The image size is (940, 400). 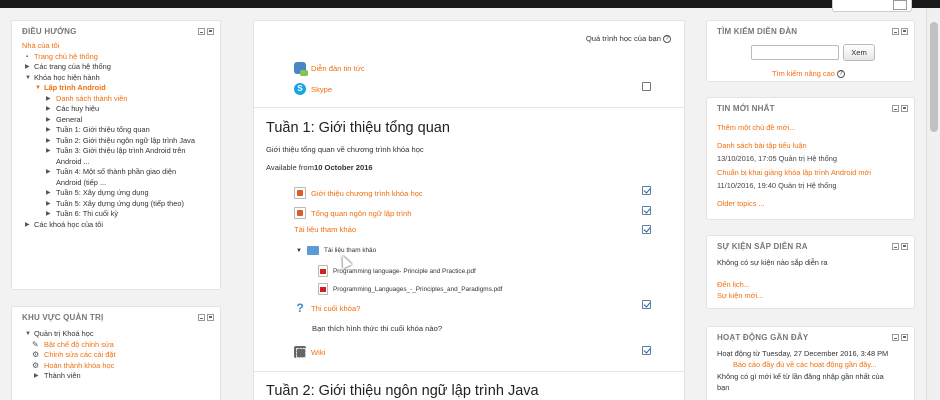 I want to click on nav-week-5b: ▶ Tuần 5: Xây dựng ứng dụng (tiếp theo), so click(x=121, y=204).